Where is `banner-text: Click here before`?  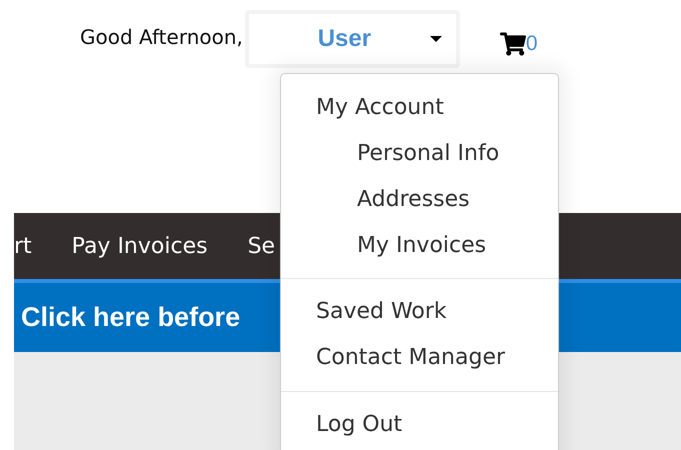 banner-text: Click here before is located at coordinates (130, 317).